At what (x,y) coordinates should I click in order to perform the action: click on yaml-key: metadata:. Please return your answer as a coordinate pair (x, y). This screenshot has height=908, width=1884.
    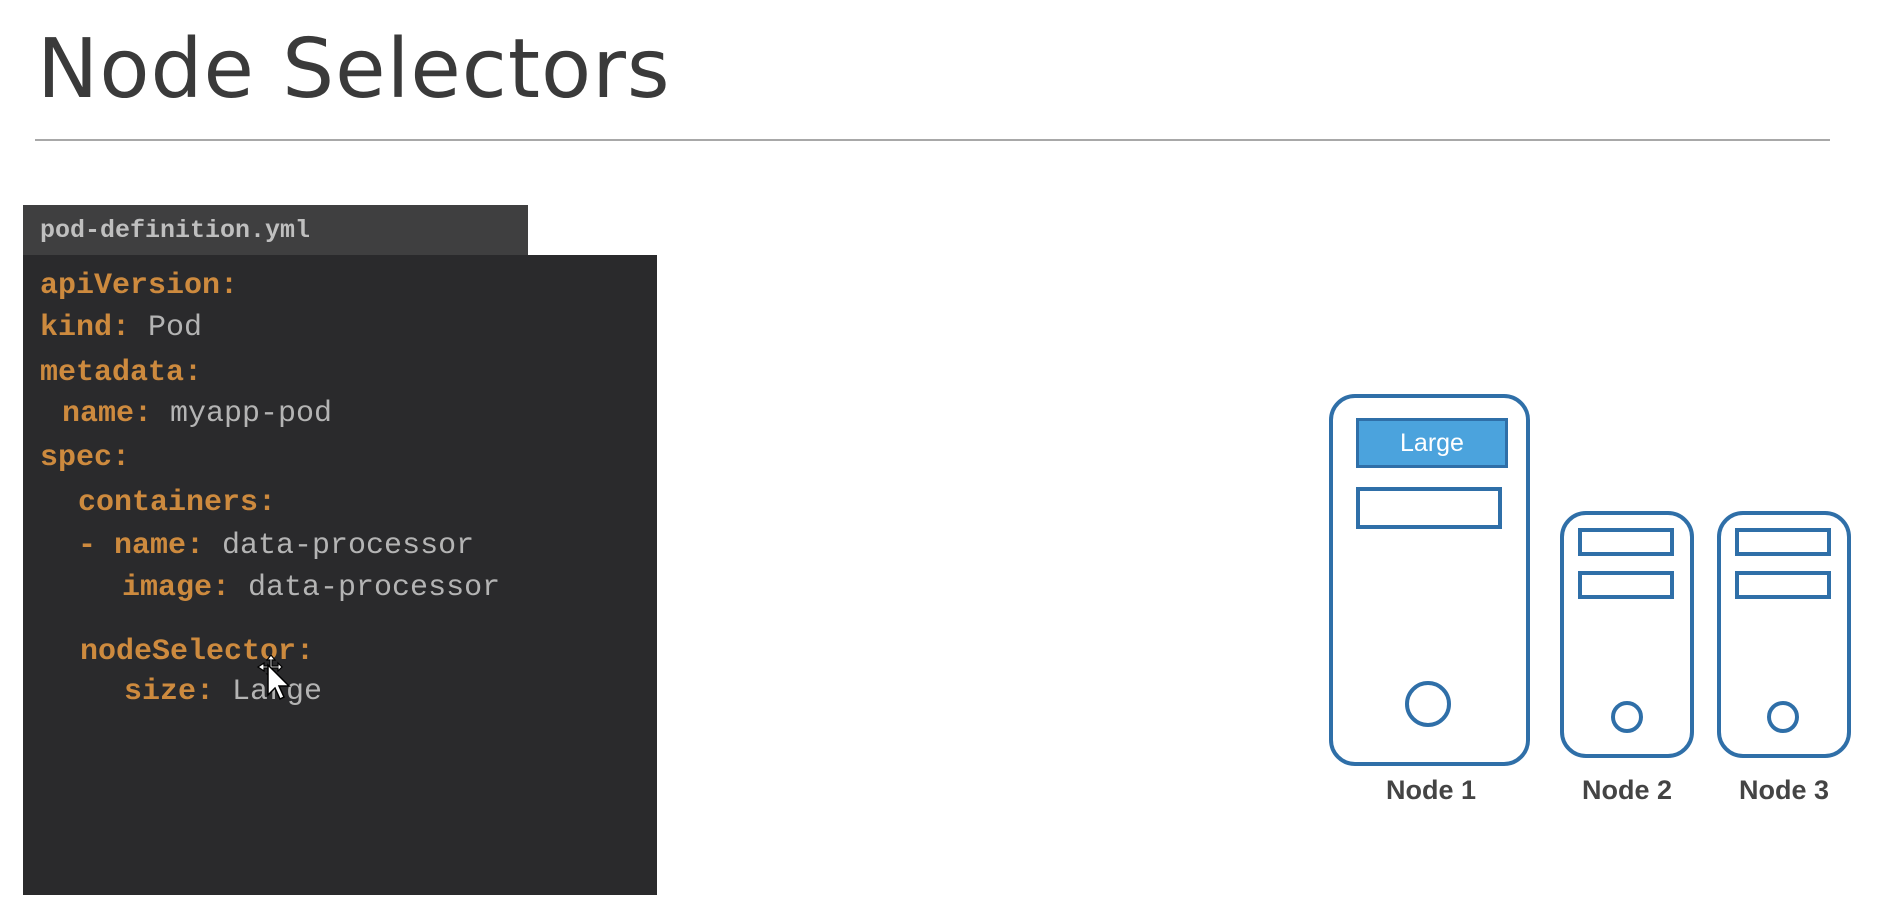
    Looking at the image, I should click on (121, 373).